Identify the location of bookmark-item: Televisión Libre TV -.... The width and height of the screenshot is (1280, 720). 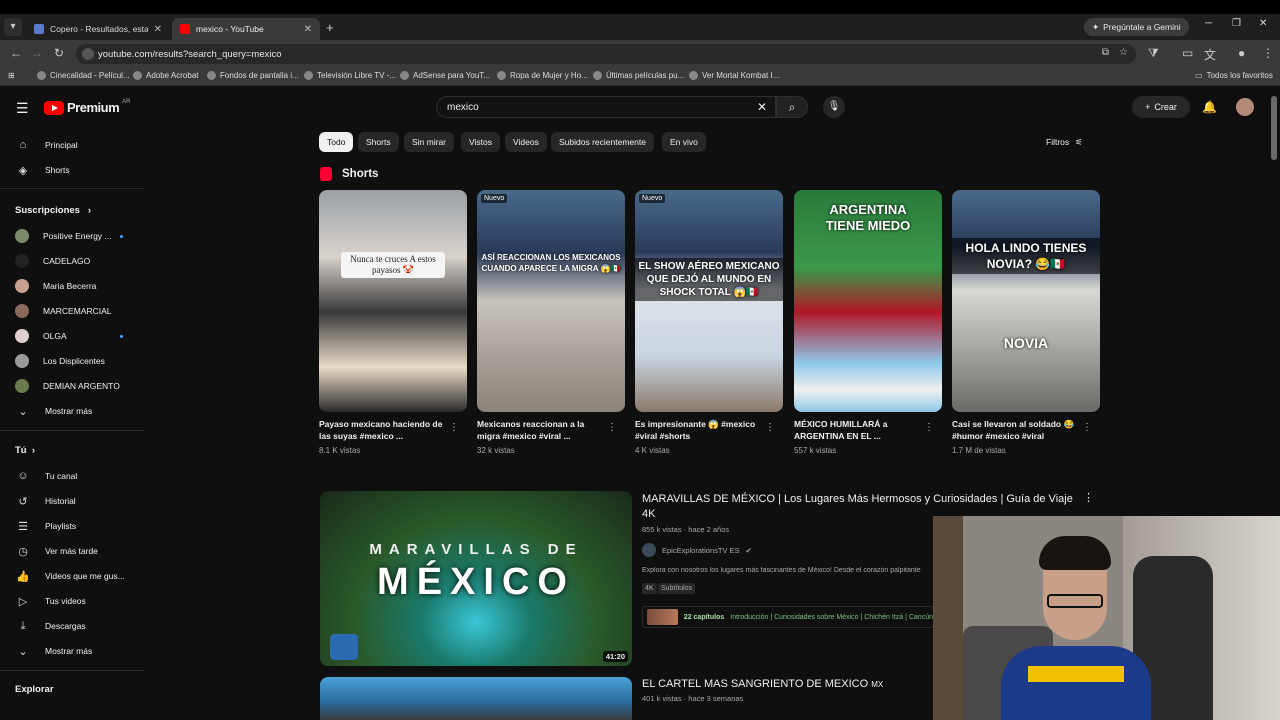
(350, 75).